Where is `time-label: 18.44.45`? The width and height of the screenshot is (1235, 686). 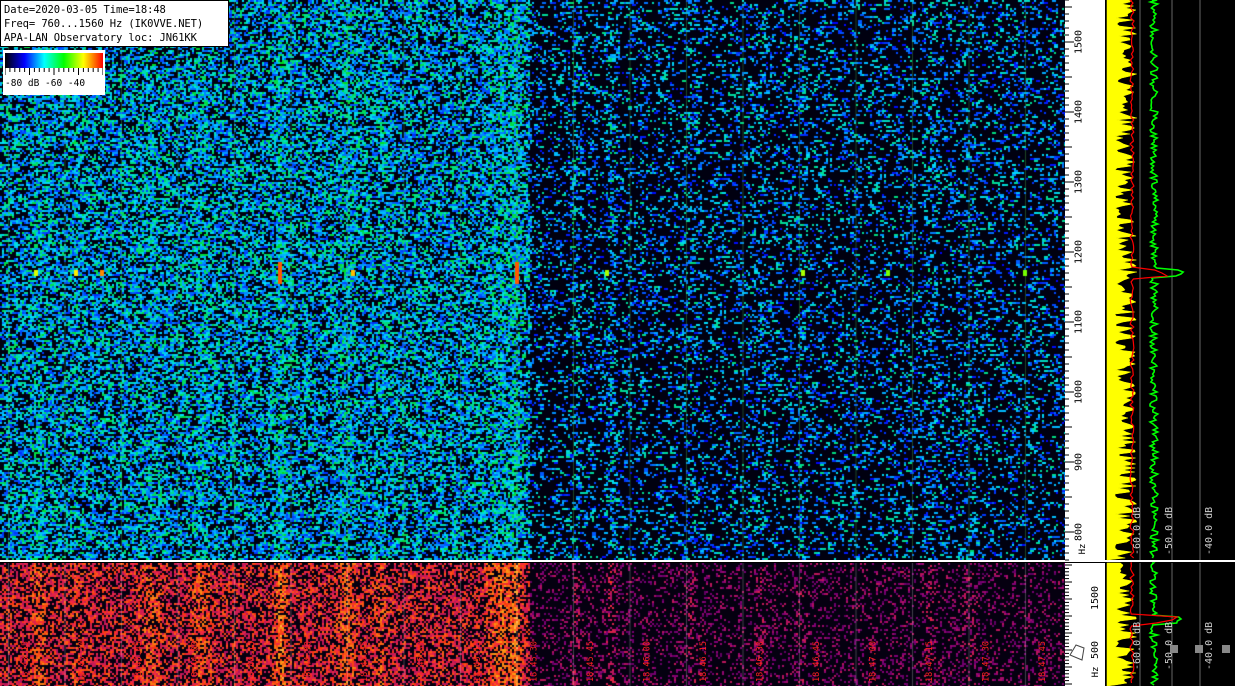
time-label: 18.44.45 is located at coordinates (365, 661).